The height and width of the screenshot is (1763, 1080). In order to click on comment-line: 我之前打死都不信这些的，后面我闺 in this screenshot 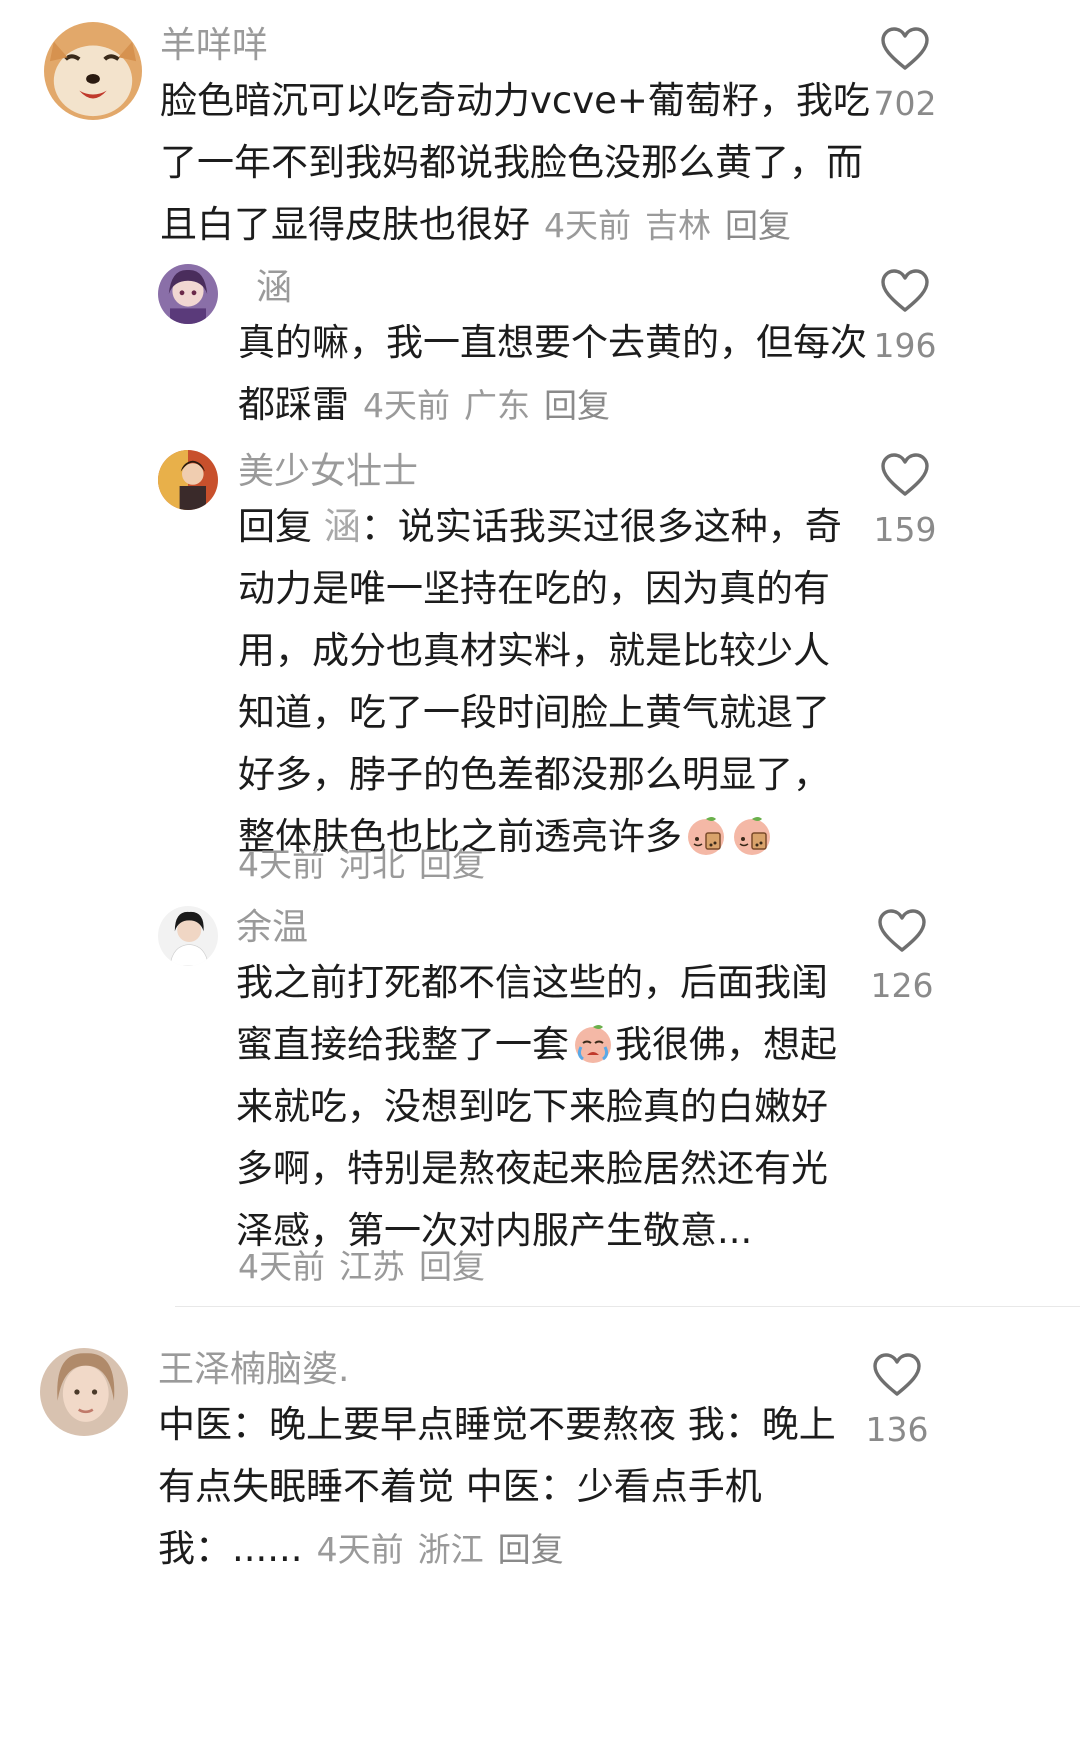, I will do `click(532, 982)`.